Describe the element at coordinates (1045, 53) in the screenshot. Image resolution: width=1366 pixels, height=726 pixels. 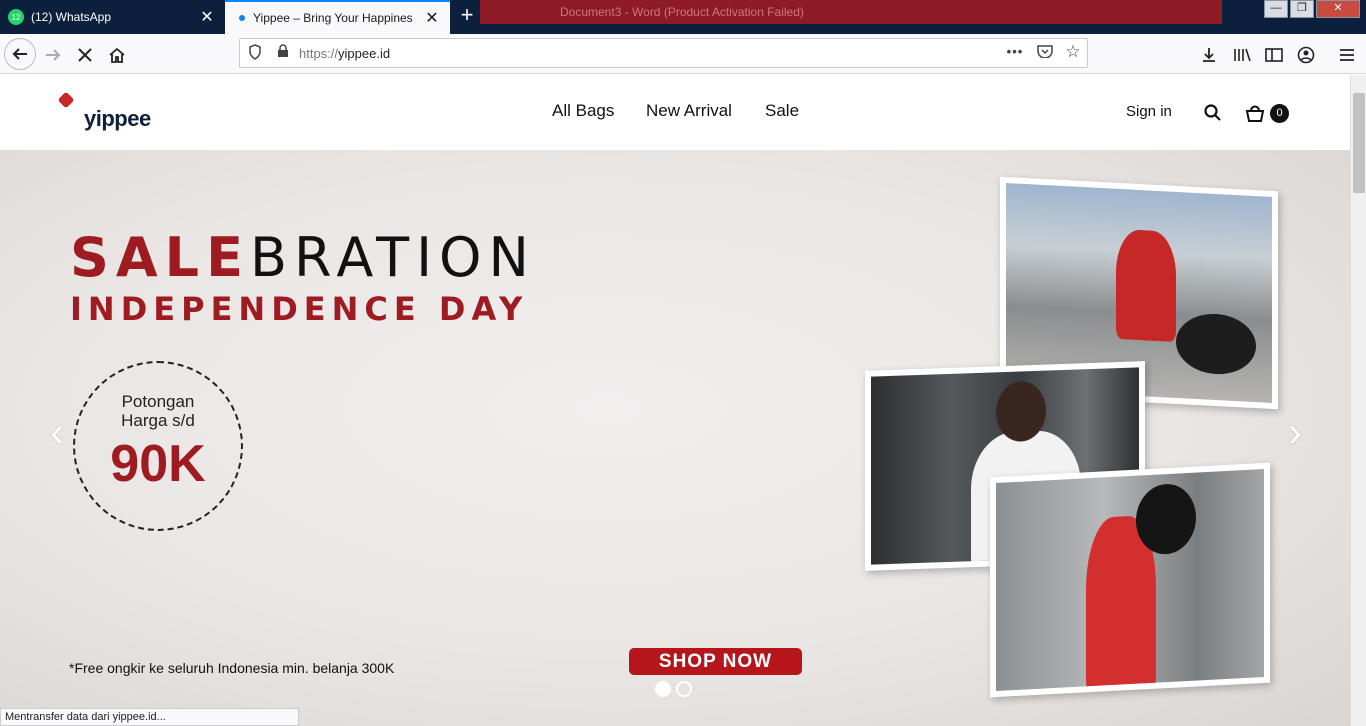
I see `pocket-icon` at that location.